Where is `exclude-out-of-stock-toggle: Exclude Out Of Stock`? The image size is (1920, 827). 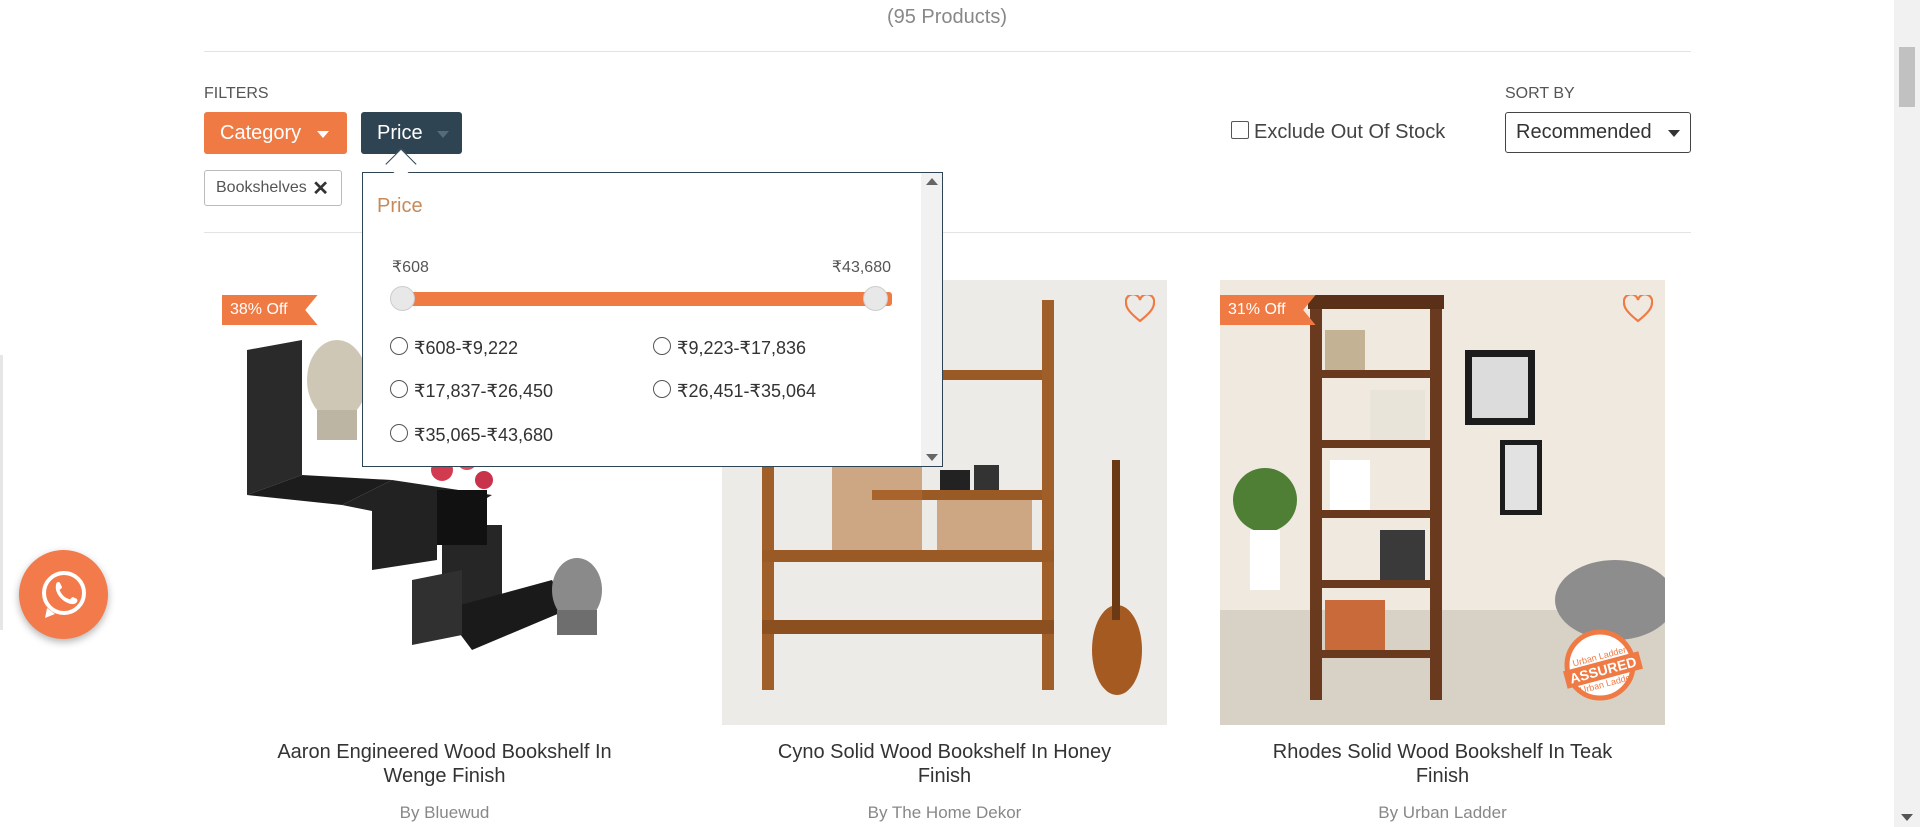 exclude-out-of-stock-toggle: Exclude Out Of Stock is located at coordinates (1338, 132).